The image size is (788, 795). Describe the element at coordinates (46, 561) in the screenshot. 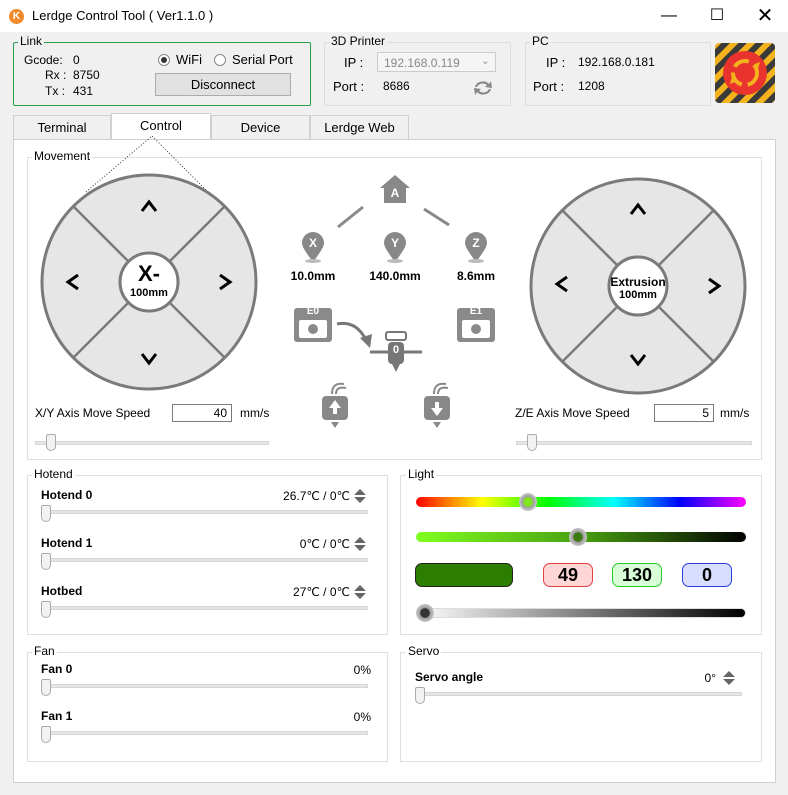

I see `hotend-1-slider-thumb` at that location.